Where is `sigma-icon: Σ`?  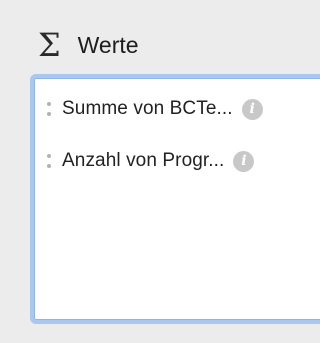
sigma-icon: Σ is located at coordinates (49, 45).